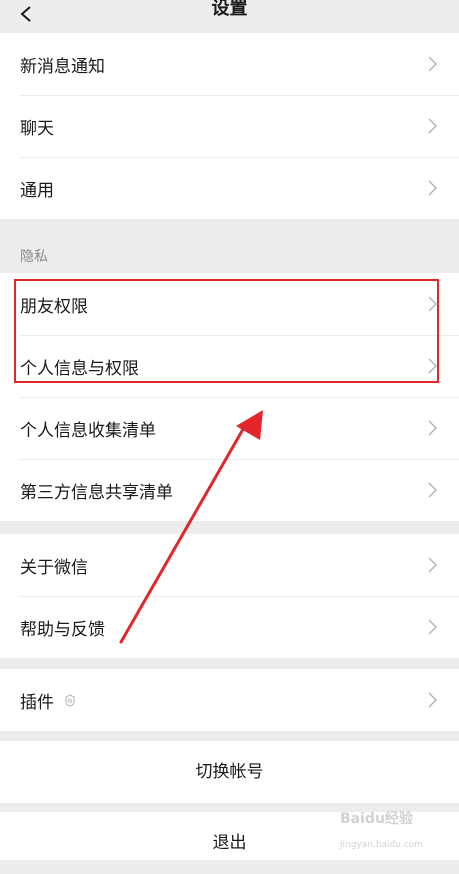  Describe the element at coordinates (382, 845) in the screenshot. I see `watermark-subtext: jingyan.baidu.com` at that location.